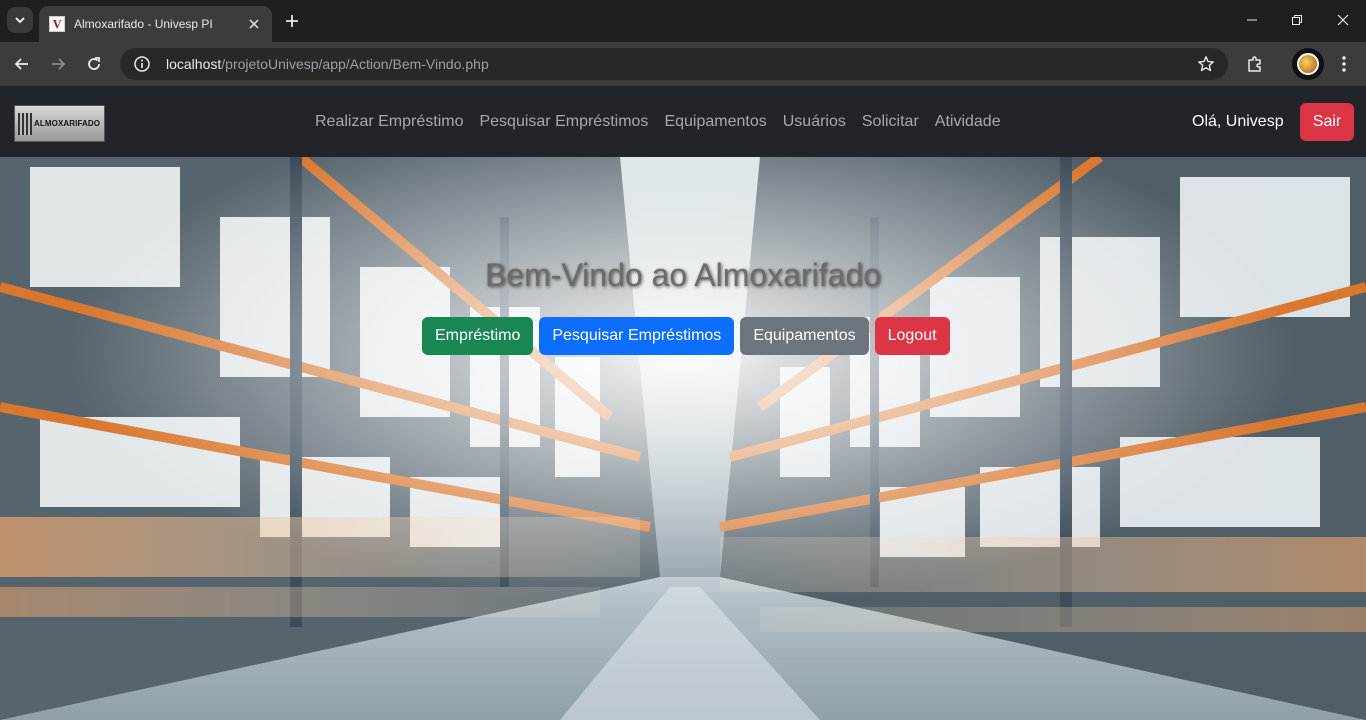 The width and height of the screenshot is (1366, 720). What do you see at coordinates (804, 336) in the screenshot?
I see `equipamentos-button: Equipamentos` at bounding box center [804, 336].